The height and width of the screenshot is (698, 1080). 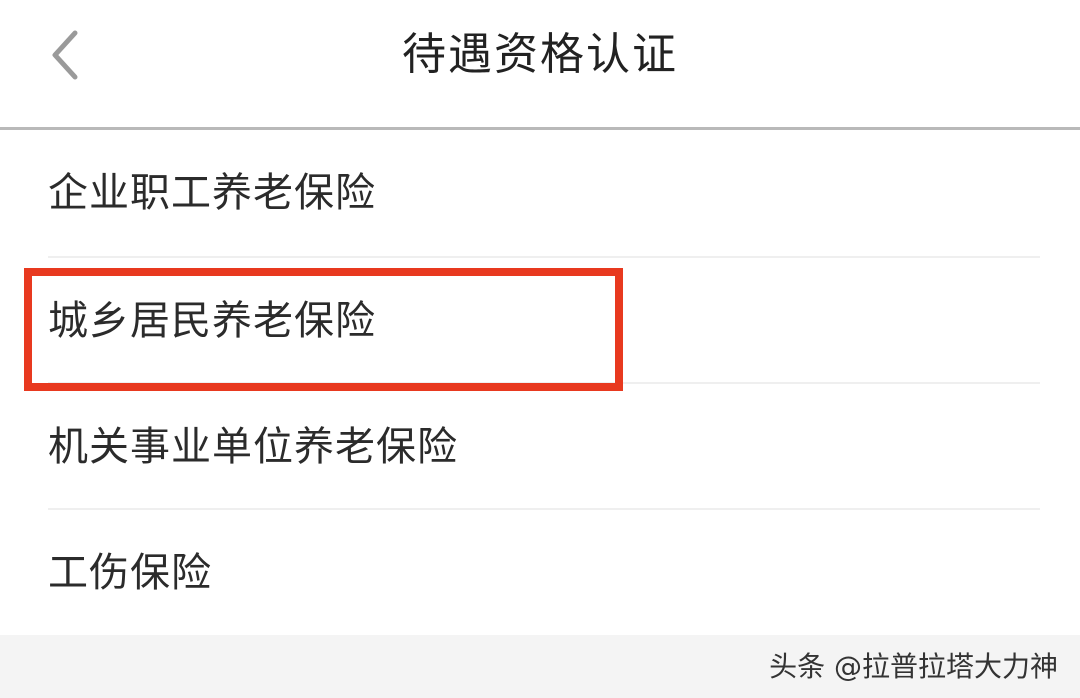 I want to click on list-item-label: 工伤保险, so click(x=130, y=573).